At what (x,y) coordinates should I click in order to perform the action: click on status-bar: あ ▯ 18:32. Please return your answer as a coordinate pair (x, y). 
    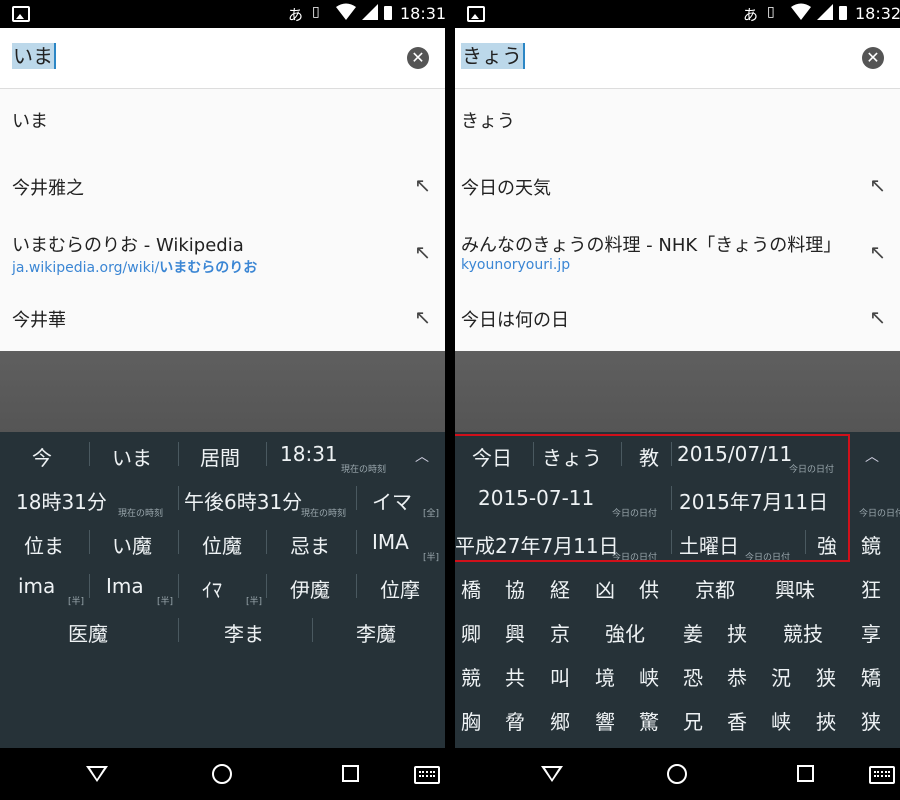
    Looking at the image, I should click on (677, 14).